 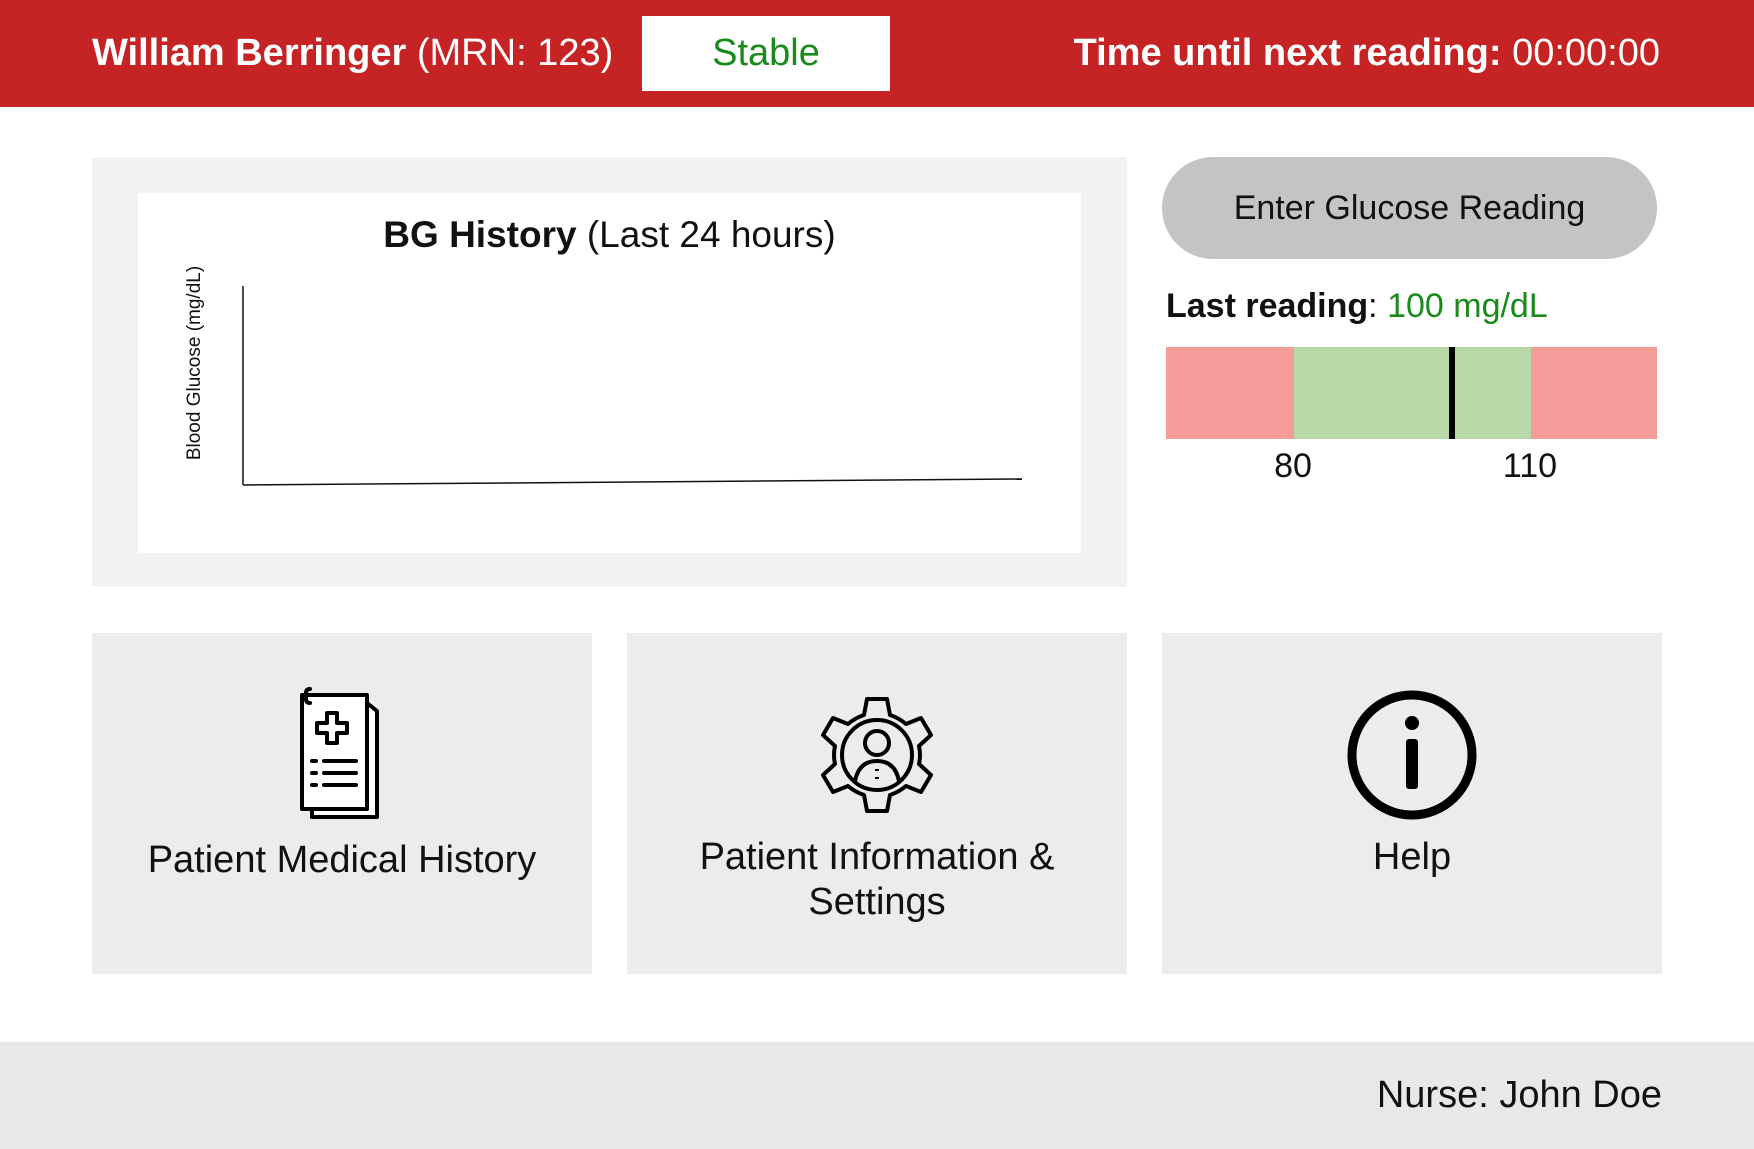 What do you see at coordinates (877, 902) in the screenshot?
I see `tile-label-patient-info-line2: Settings` at bounding box center [877, 902].